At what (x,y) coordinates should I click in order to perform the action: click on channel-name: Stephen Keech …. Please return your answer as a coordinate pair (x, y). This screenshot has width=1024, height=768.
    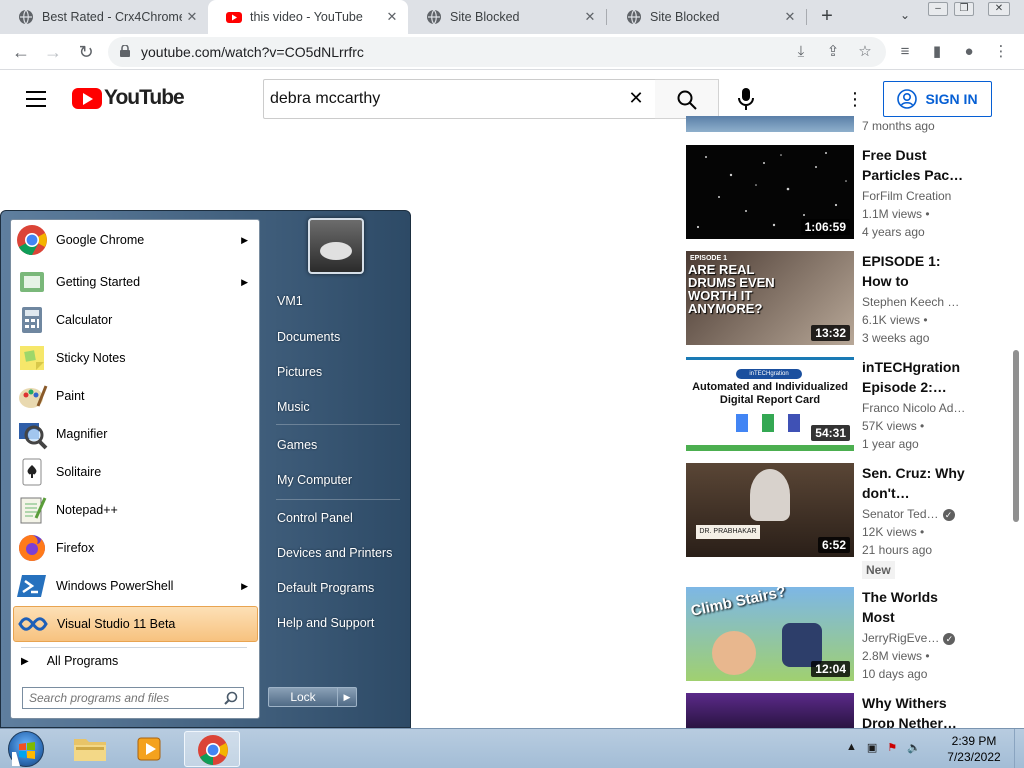
    Looking at the image, I should click on (916, 302).